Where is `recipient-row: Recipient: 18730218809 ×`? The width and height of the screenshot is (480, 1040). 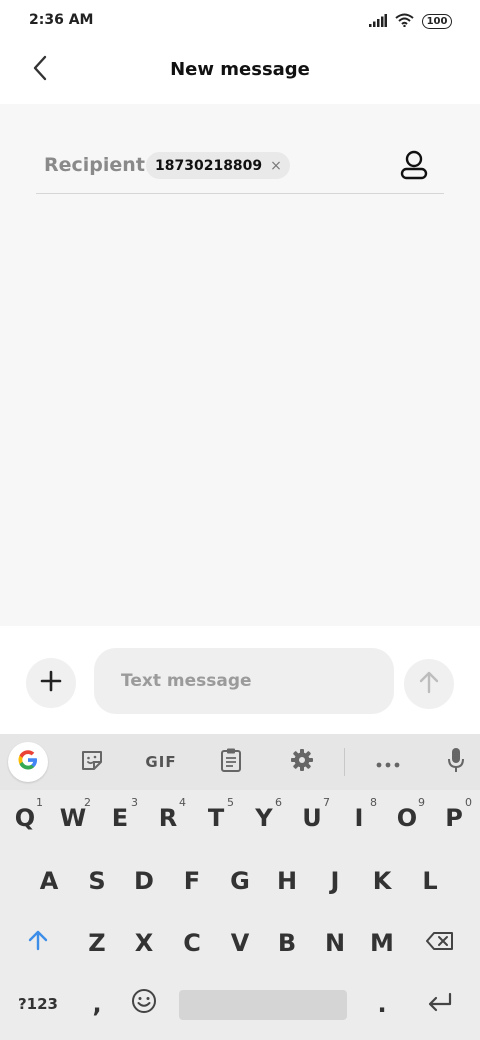 recipient-row: Recipient: 18730218809 × is located at coordinates (240, 169).